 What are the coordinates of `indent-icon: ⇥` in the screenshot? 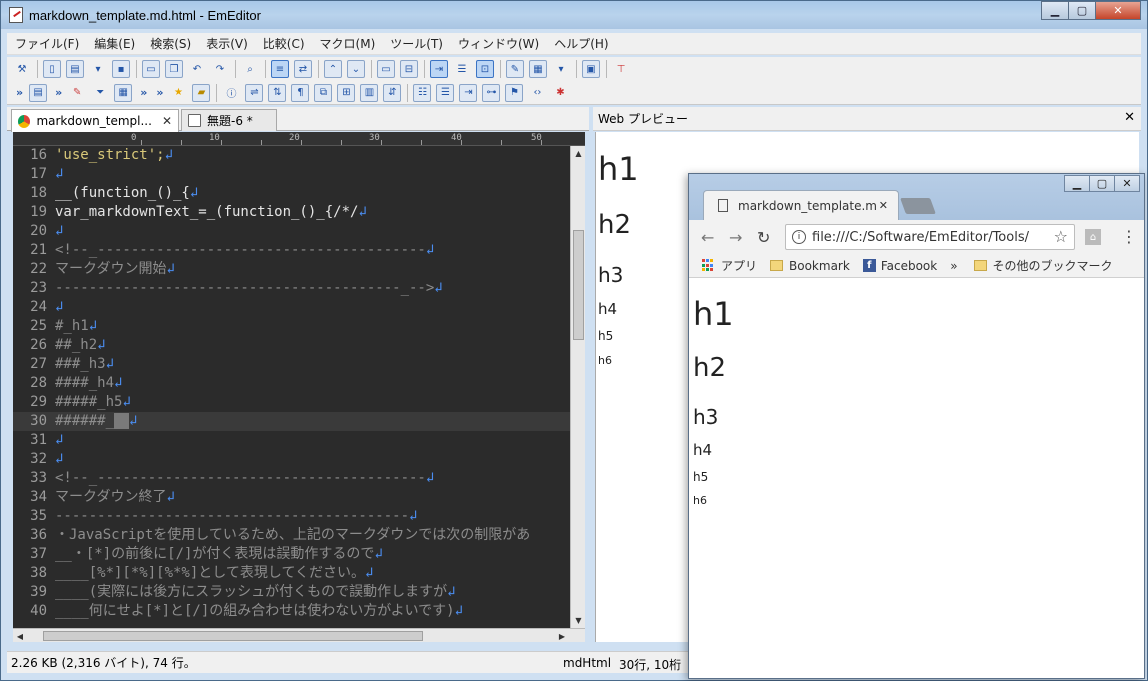 It's located at (468, 92).